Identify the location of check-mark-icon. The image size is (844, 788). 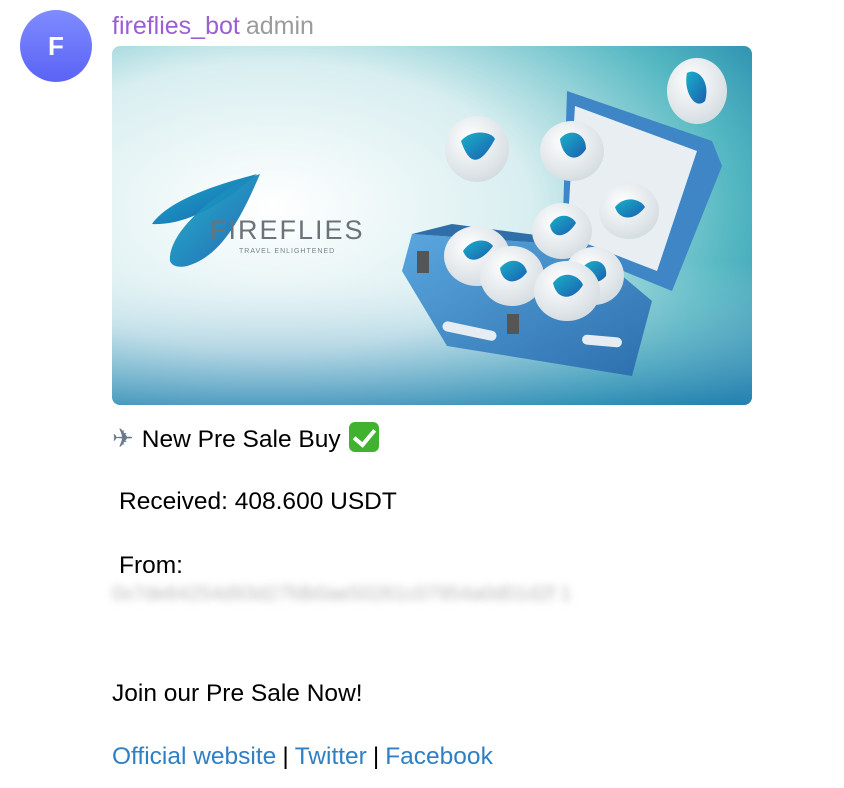
(363, 437).